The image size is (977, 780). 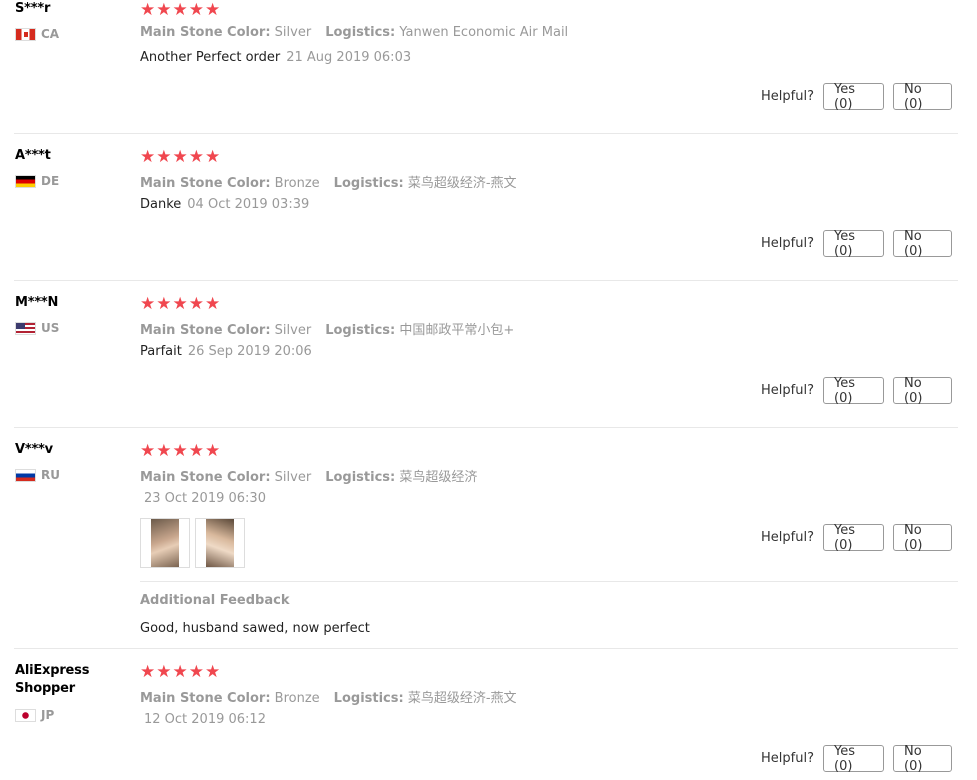 What do you see at coordinates (205, 498) in the screenshot?
I see `review-date: 23 Oct 2019 06:30` at bounding box center [205, 498].